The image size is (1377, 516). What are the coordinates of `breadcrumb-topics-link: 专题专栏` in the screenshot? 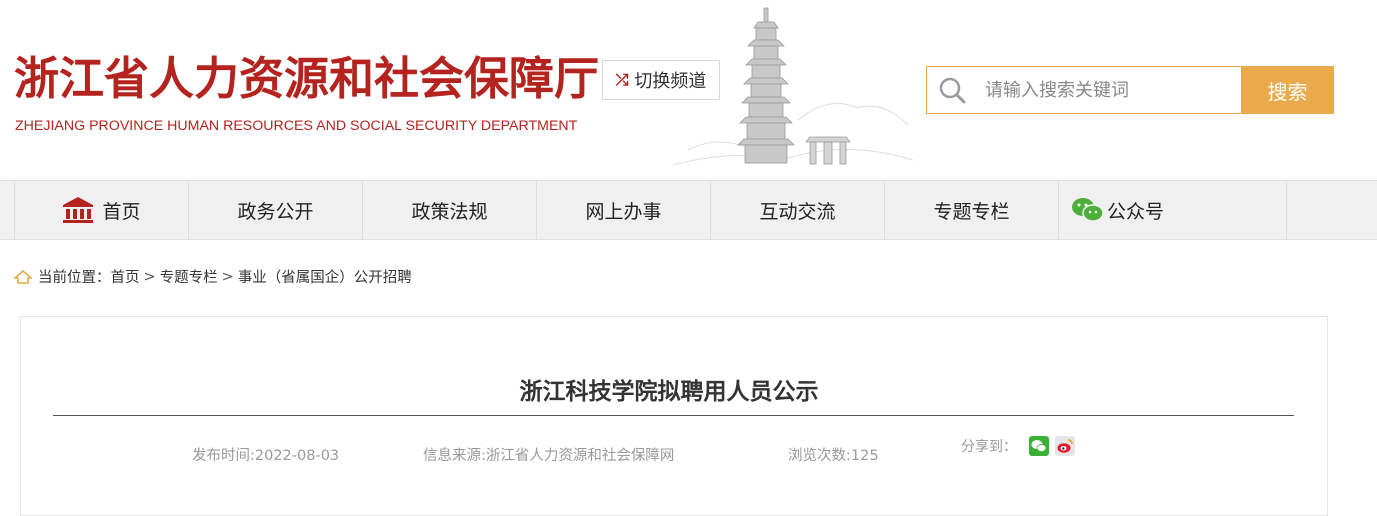 It's located at (189, 276).